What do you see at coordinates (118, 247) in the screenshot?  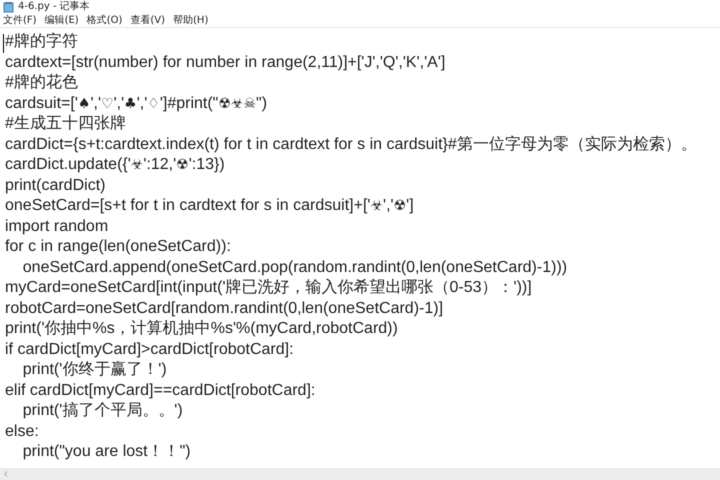 I see `code-line: for c in range(len(oneSetCard)):` at bounding box center [118, 247].